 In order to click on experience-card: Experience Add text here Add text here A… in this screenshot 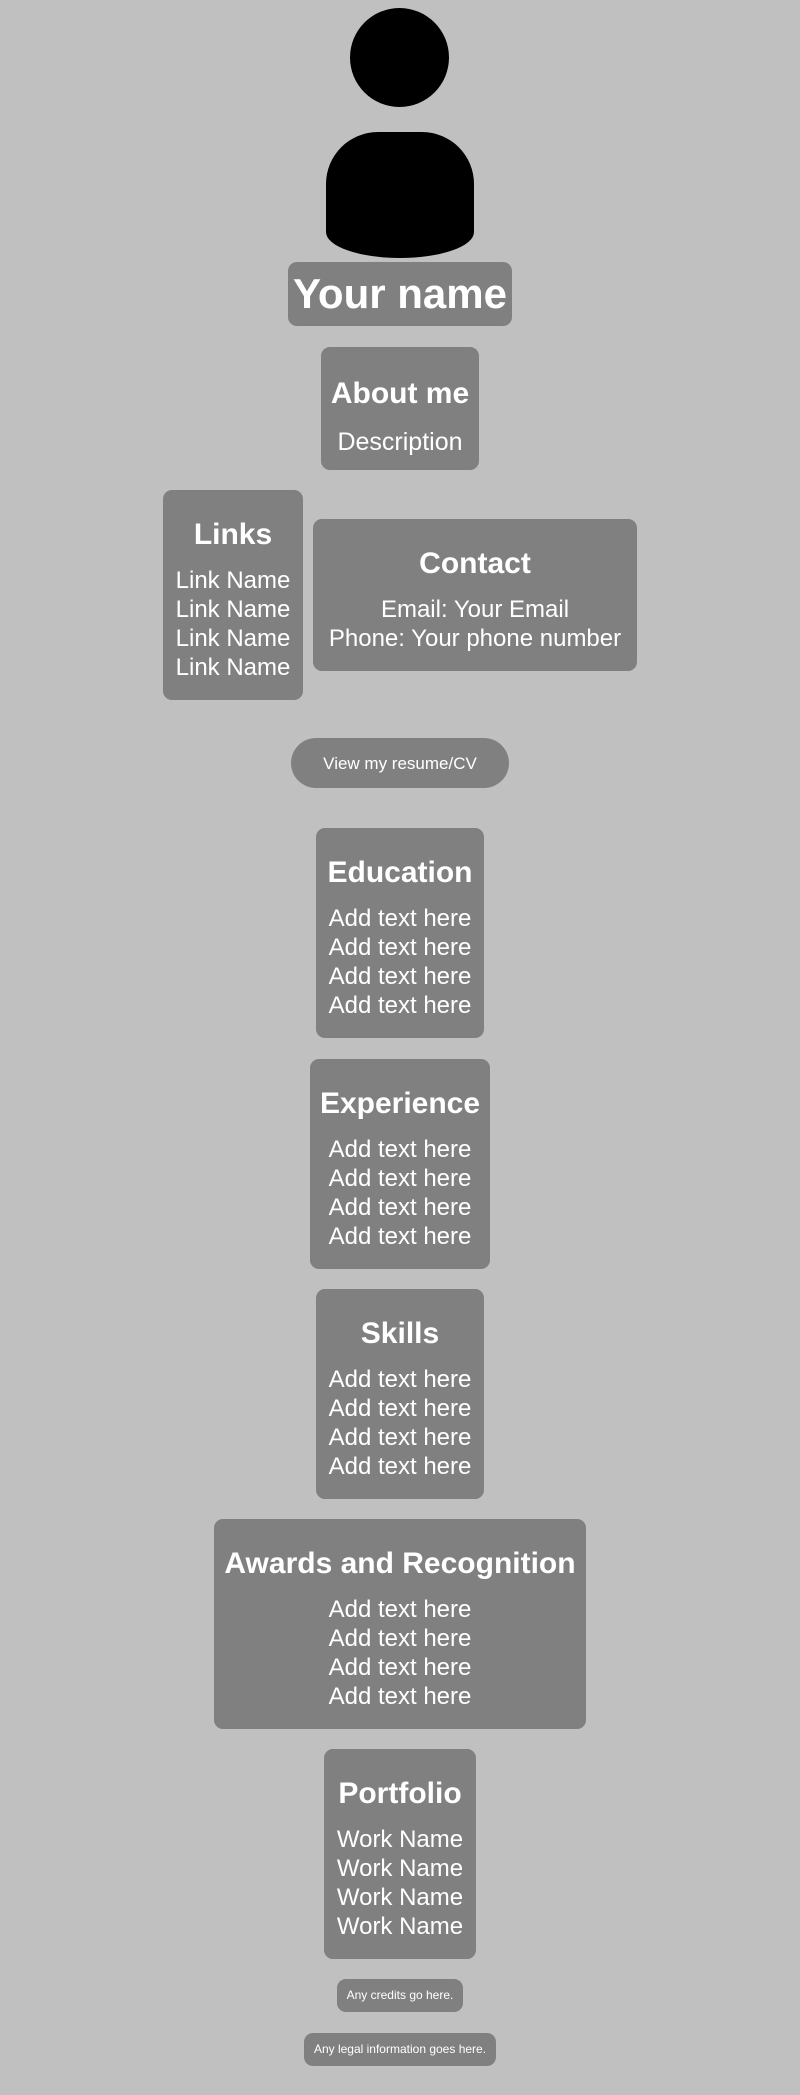, I will do `click(400, 1164)`.